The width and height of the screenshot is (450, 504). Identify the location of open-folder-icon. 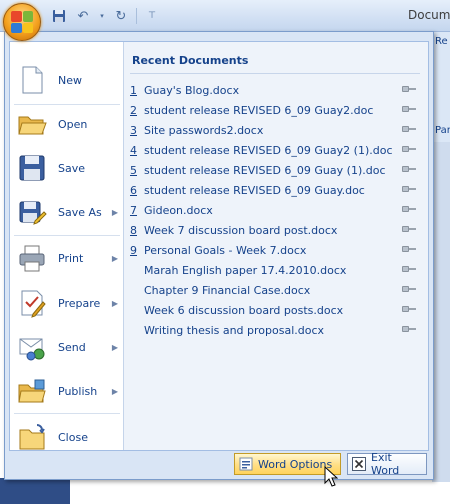
(32, 124).